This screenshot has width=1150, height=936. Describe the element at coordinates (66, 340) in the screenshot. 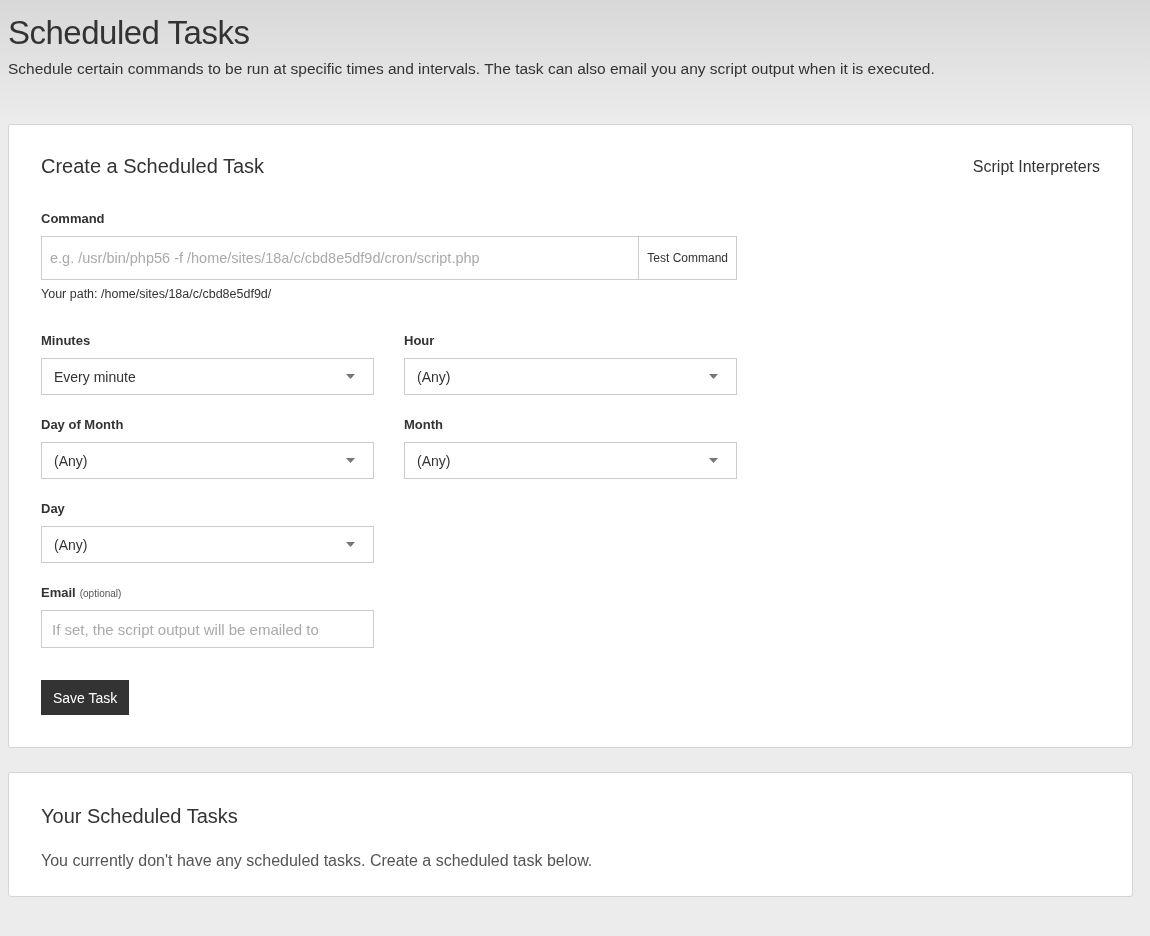

I see `field-label: Minutes` at that location.